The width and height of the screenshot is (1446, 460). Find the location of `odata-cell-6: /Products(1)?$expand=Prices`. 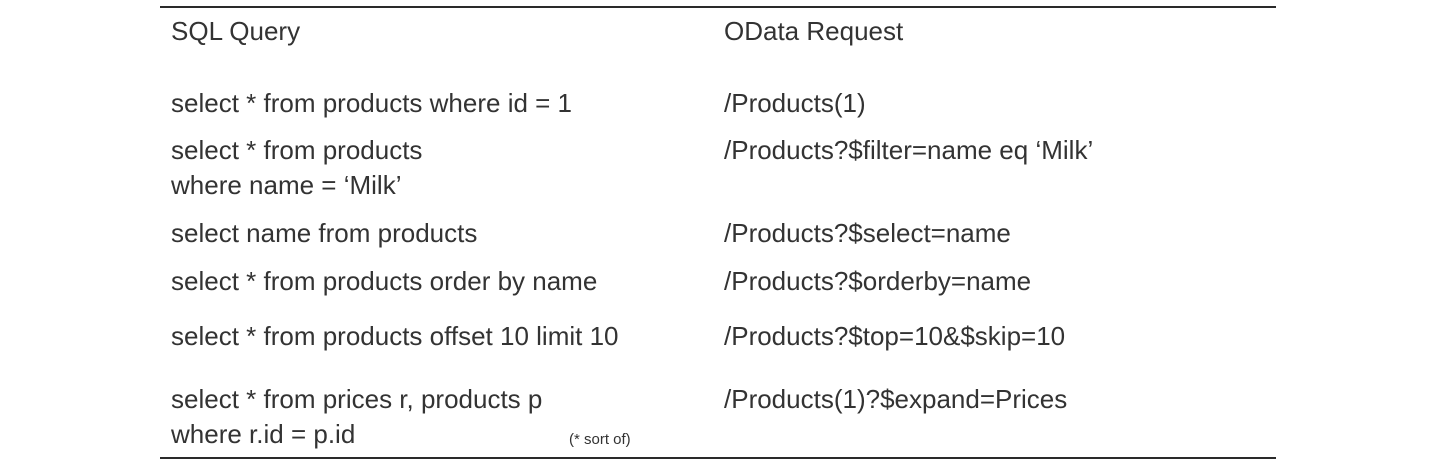

odata-cell-6: /Products(1)?$expand=Prices is located at coordinates (896, 399).